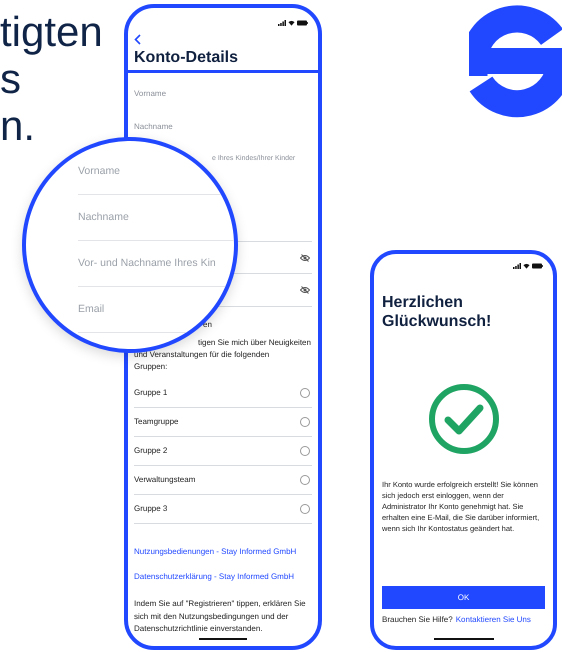 The width and height of the screenshot is (562, 652). I want to click on headline-text: s, so click(11, 78).